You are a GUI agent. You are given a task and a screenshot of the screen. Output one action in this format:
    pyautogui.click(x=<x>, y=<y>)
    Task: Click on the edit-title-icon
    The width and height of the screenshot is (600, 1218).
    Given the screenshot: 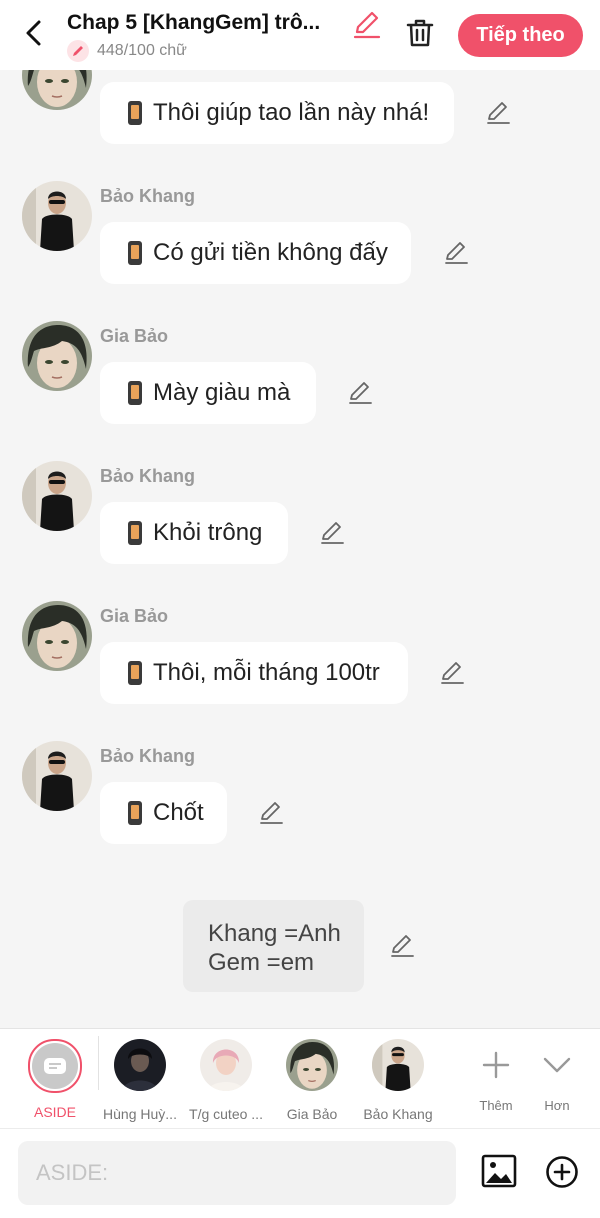 What is the action you would take?
    pyautogui.click(x=367, y=25)
    